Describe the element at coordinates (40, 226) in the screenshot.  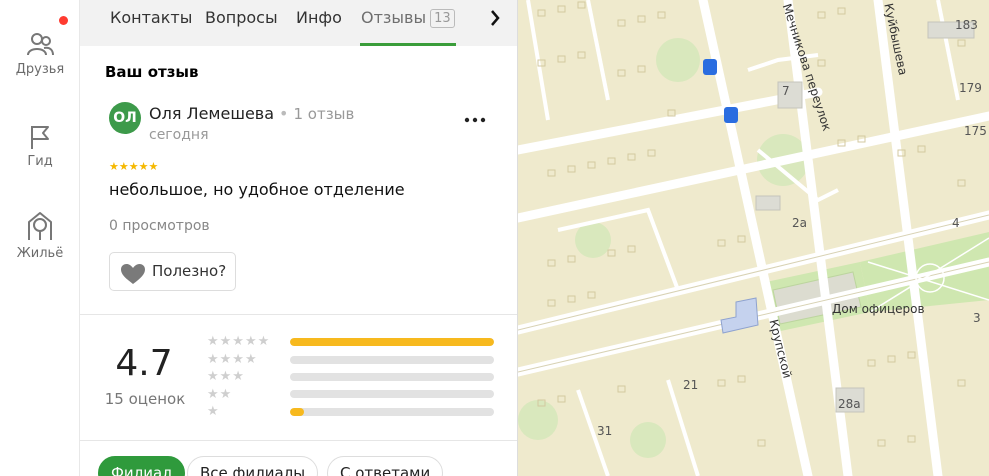
I see `housing-icon` at that location.